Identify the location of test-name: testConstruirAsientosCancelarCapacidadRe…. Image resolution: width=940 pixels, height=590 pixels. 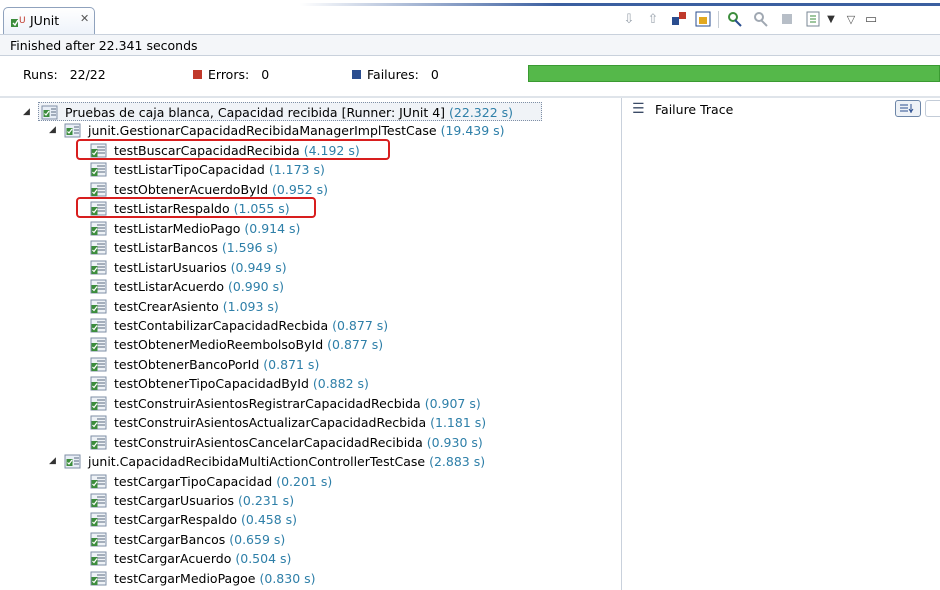
(268, 442).